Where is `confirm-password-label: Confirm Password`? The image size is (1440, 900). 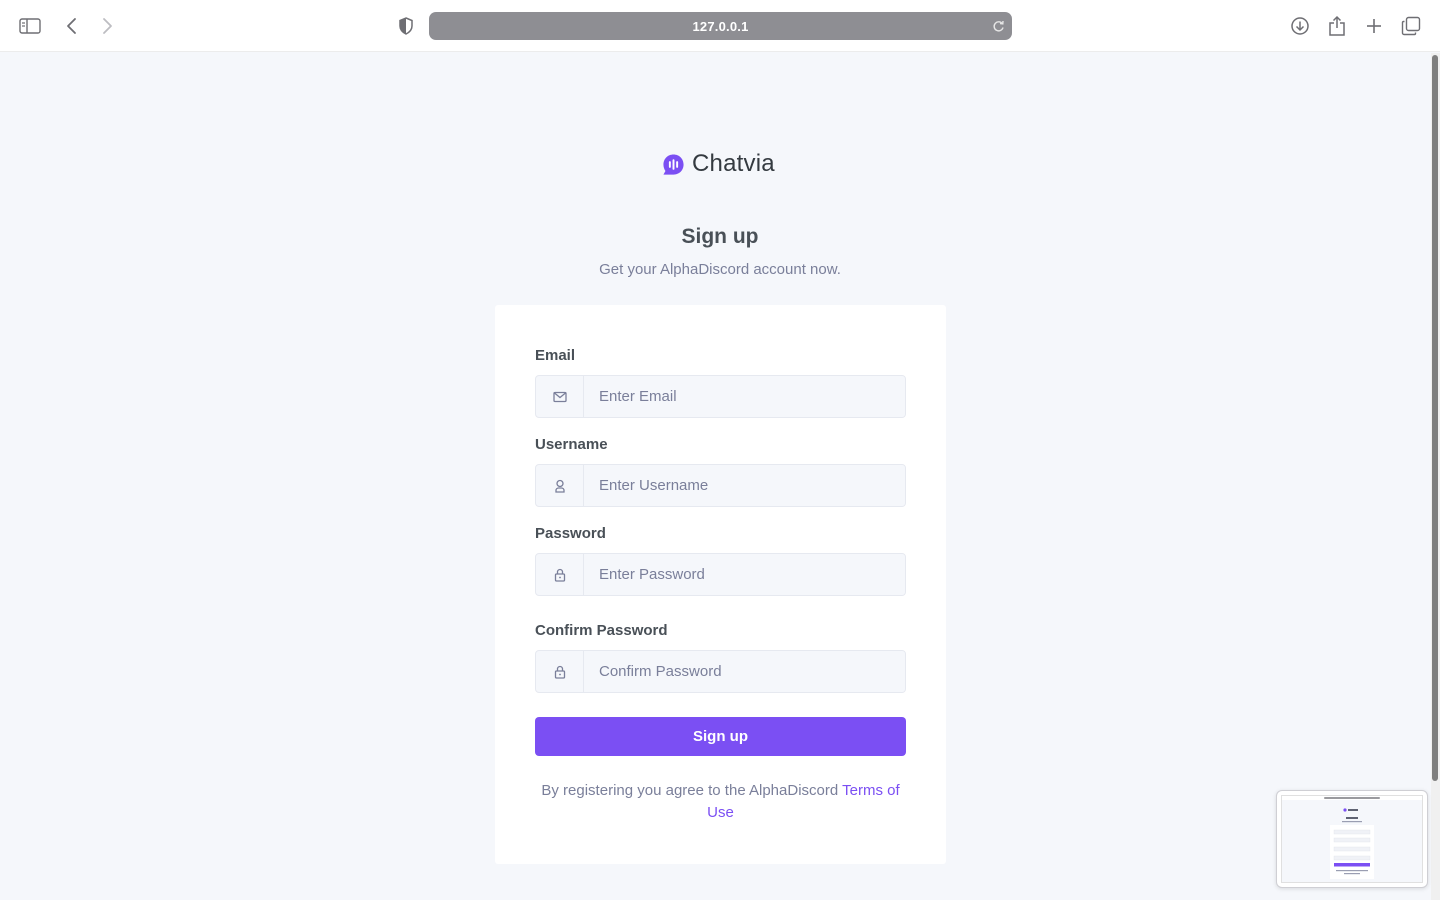
confirm-password-label: Confirm Password is located at coordinates (601, 630).